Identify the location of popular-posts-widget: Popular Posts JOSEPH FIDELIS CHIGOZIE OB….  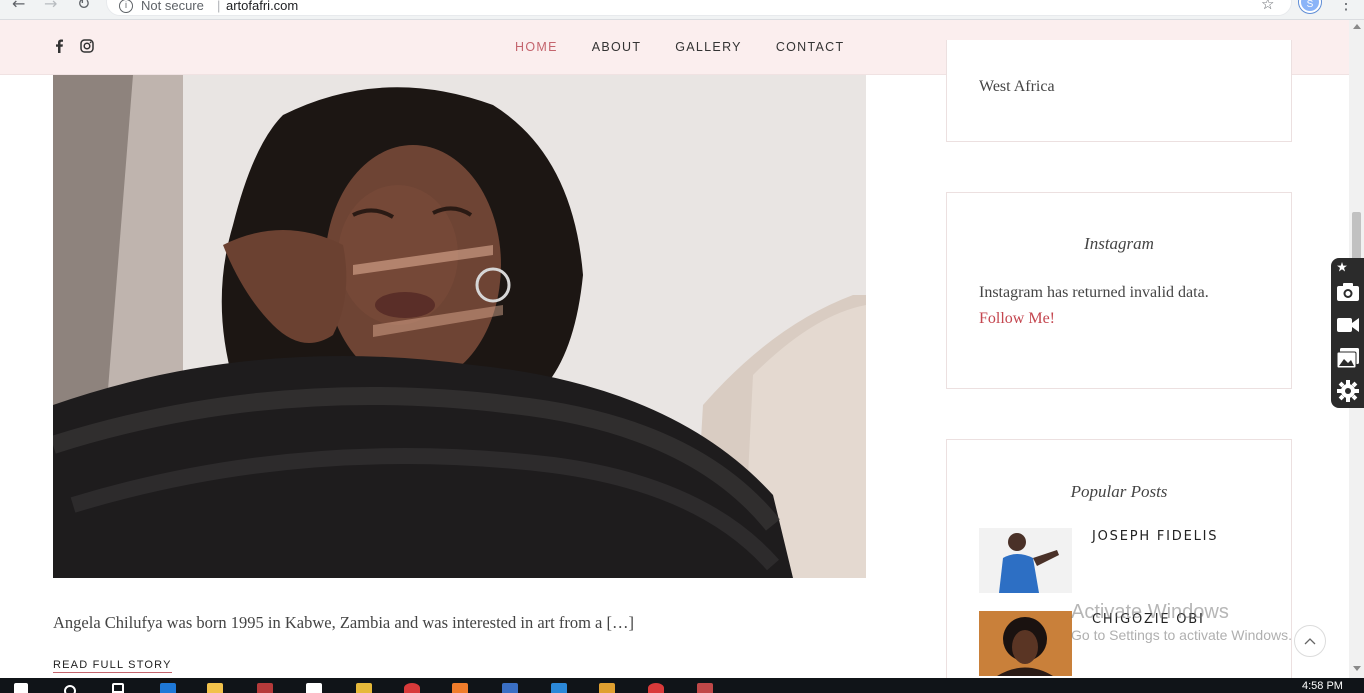
(1119, 566).